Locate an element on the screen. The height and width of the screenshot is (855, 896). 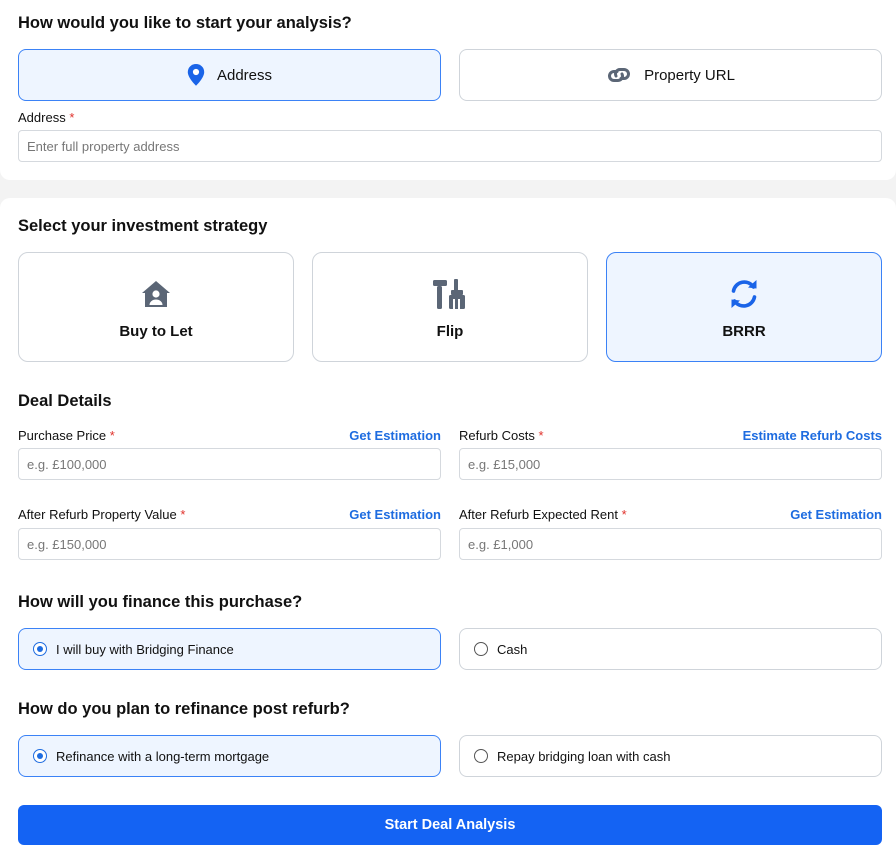
after-refurb-rent-label: After Refurb Expected Rent * is located at coordinates (543, 514).